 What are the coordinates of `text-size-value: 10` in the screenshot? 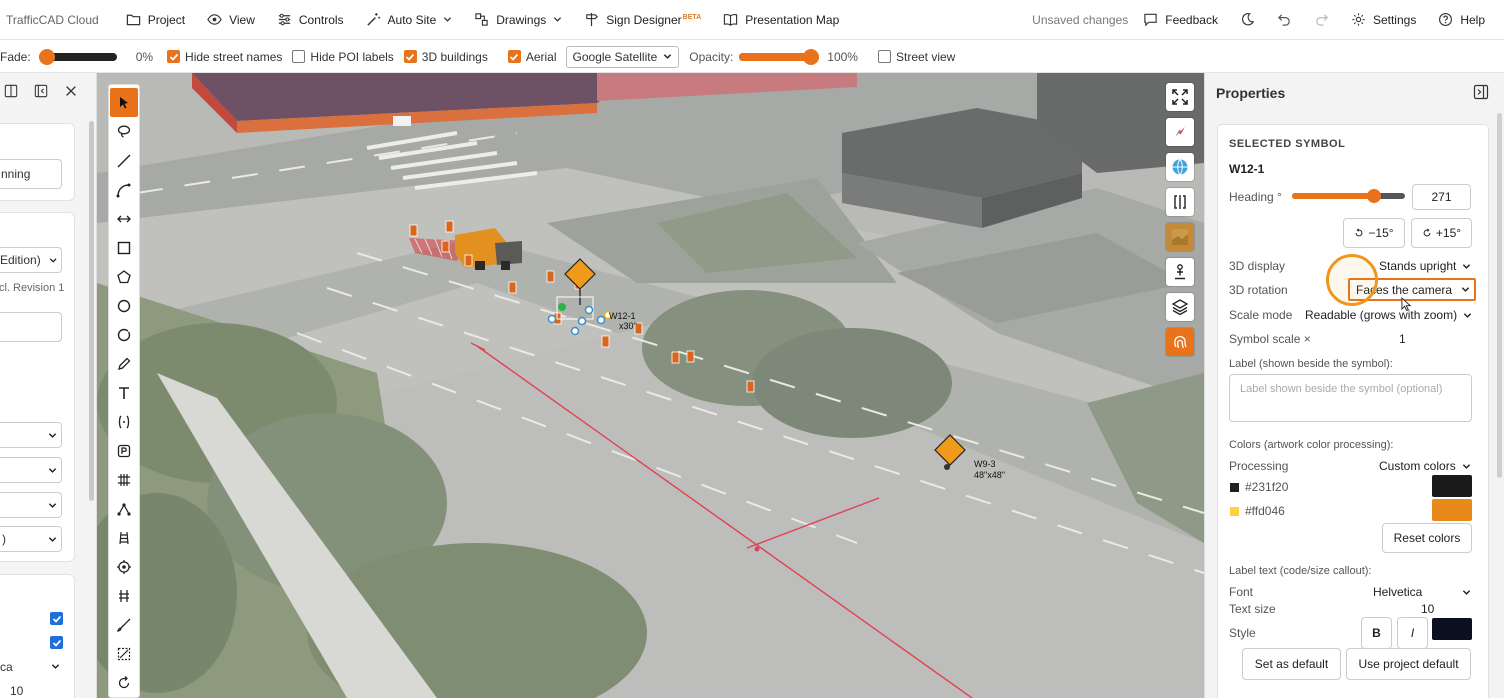 It's located at (1427, 609).